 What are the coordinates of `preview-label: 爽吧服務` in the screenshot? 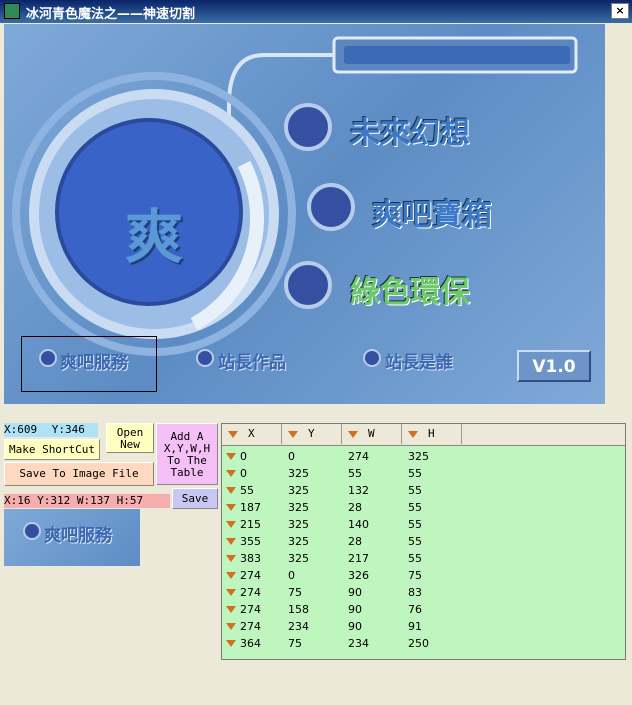 It's located at (78, 536).